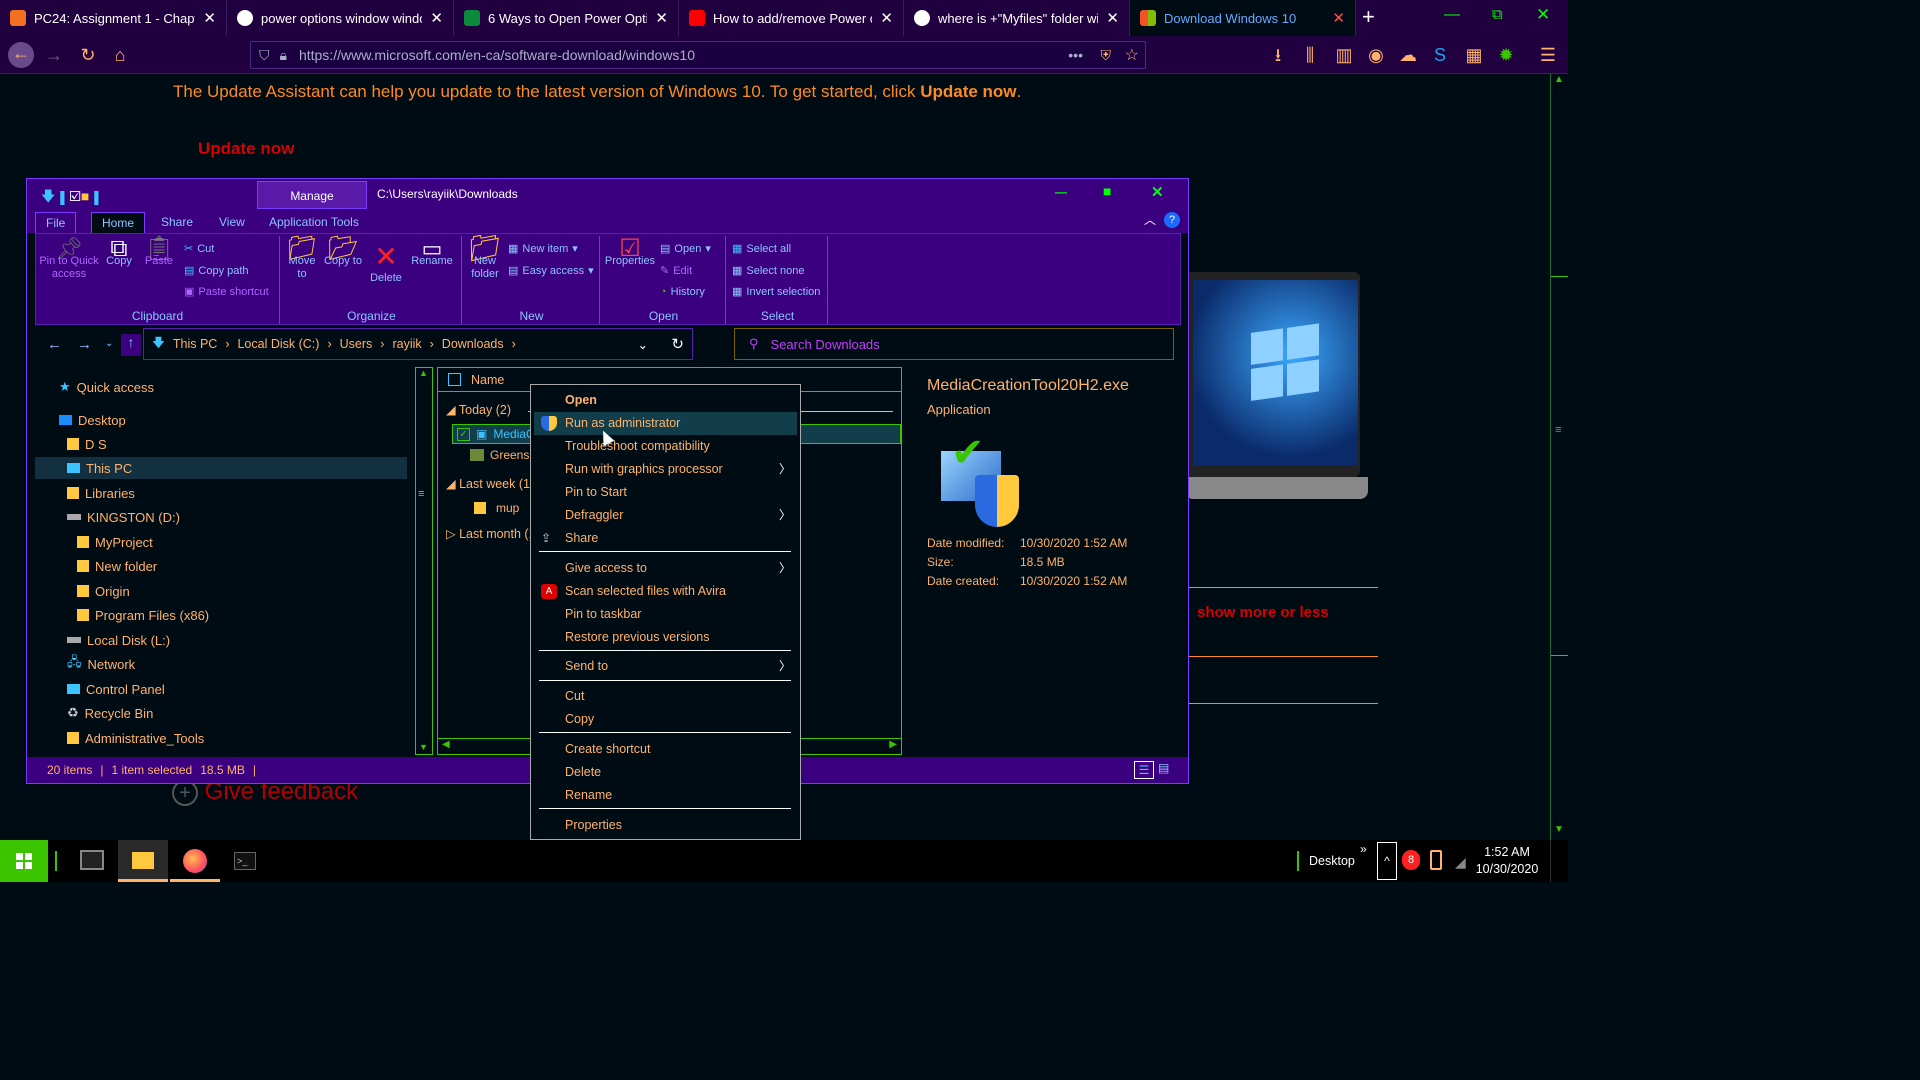  I want to click on menu-item-open: Open, so click(665, 400).